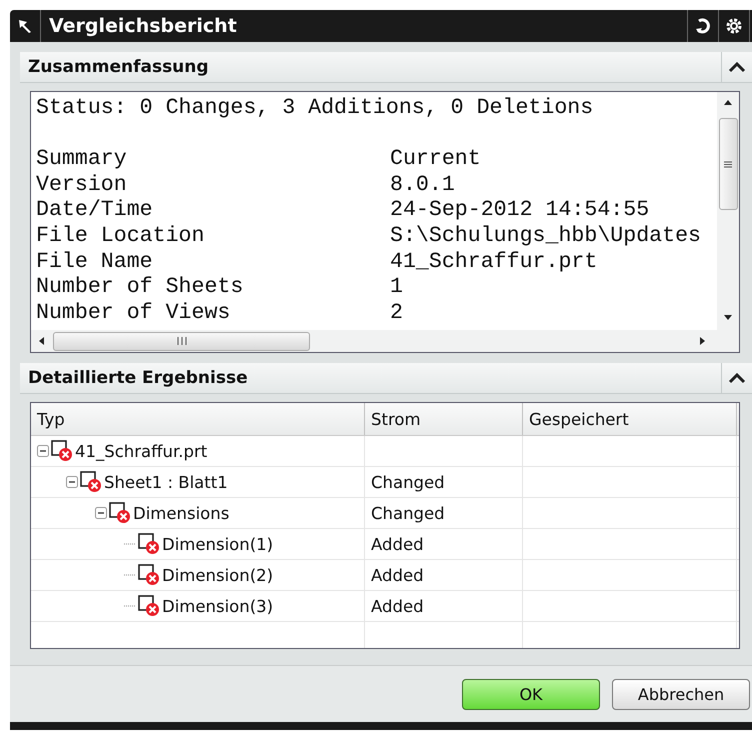 Image resolution: width=752 pixels, height=738 pixels. Describe the element at coordinates (95, 263) in the screenshot. I see `summary-label: File Name` at that location.